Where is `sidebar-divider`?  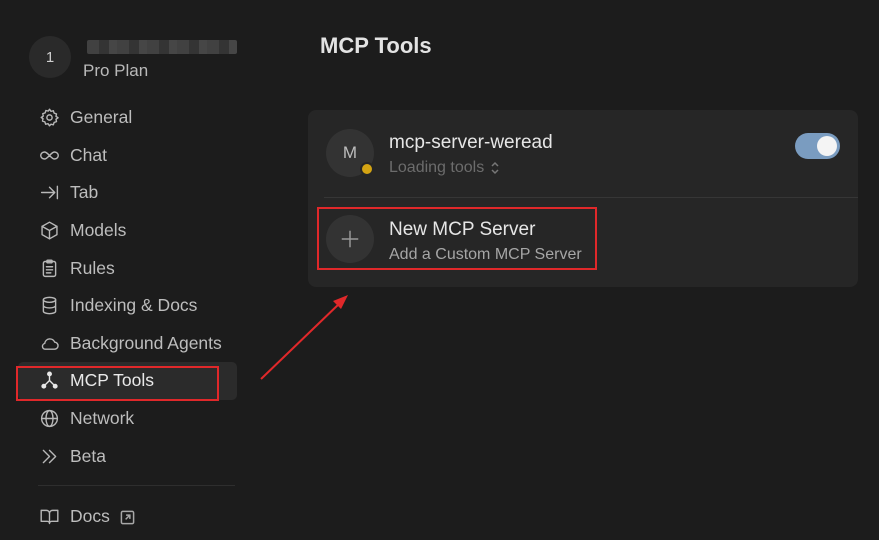
sidebar-divider is located at coordinates (136, 485).